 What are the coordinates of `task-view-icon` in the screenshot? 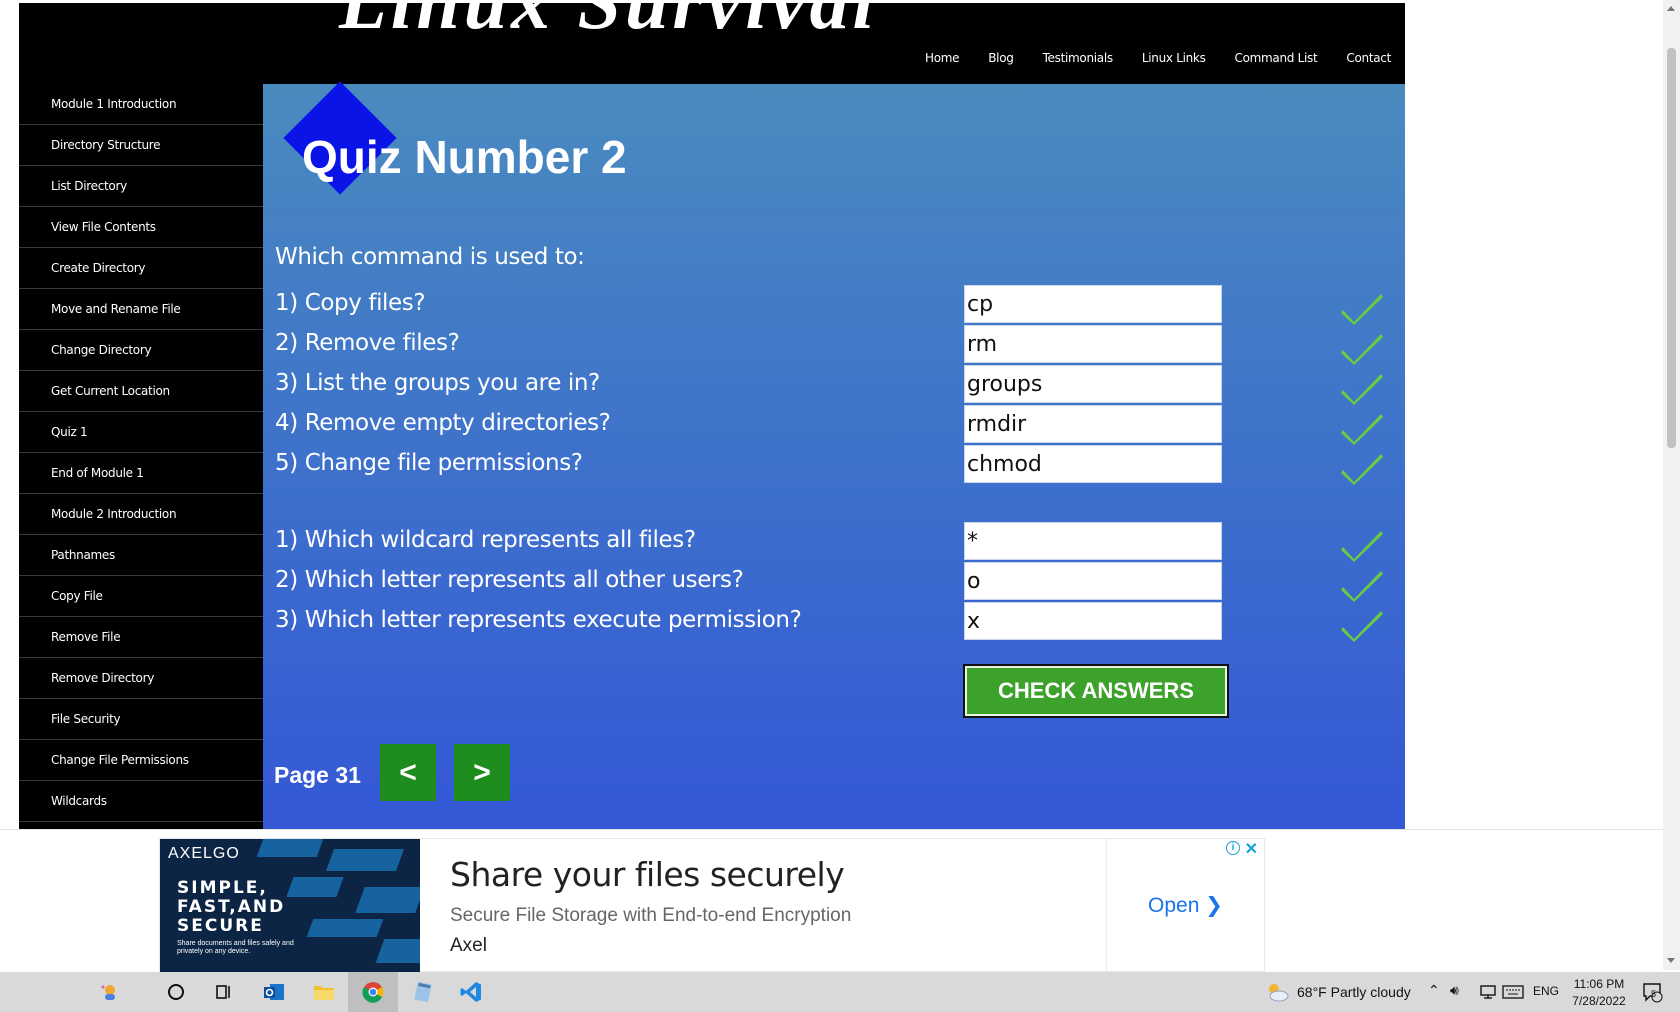 It's located at (224, 992).